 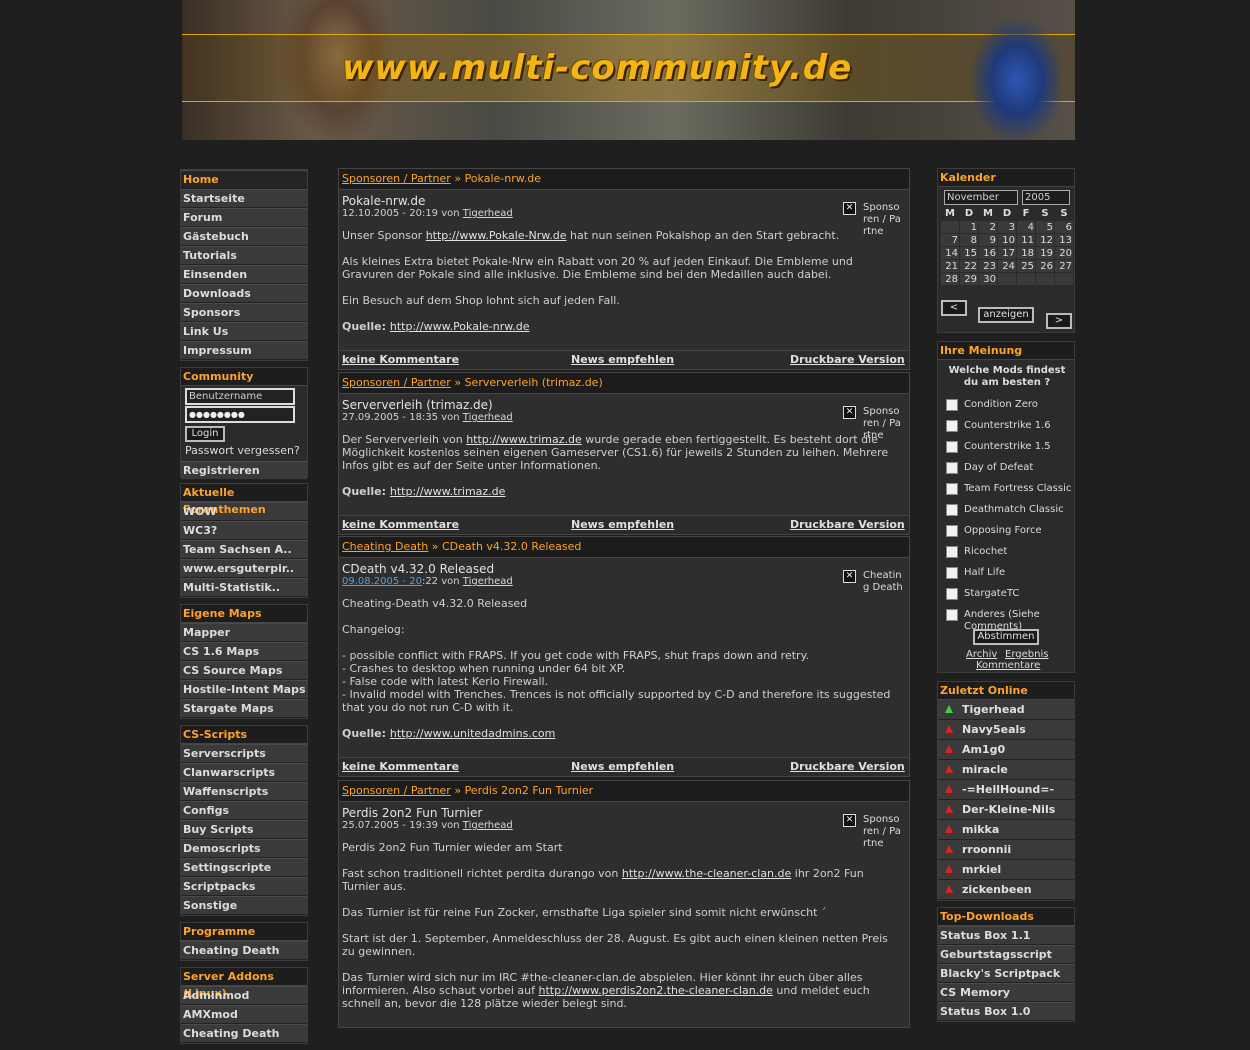 What do you see at coordinates (988, 253) in the screenshot?
I see `calendar-day: 16` at bounding box center [988, 253].